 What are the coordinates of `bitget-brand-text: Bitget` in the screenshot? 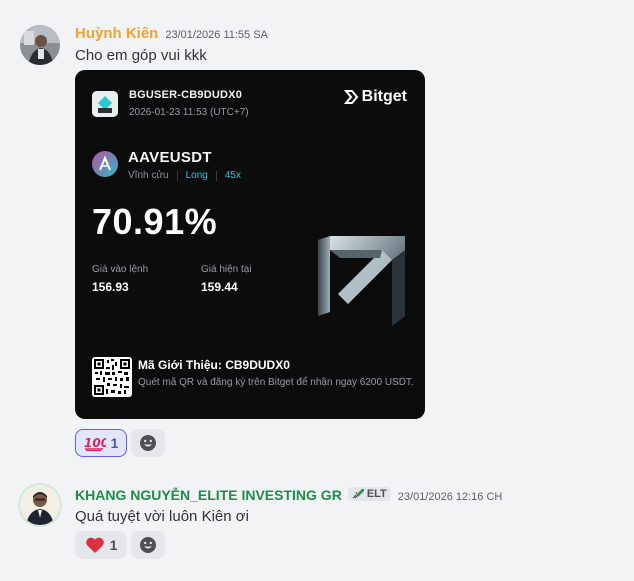 It's located at (384, 96).